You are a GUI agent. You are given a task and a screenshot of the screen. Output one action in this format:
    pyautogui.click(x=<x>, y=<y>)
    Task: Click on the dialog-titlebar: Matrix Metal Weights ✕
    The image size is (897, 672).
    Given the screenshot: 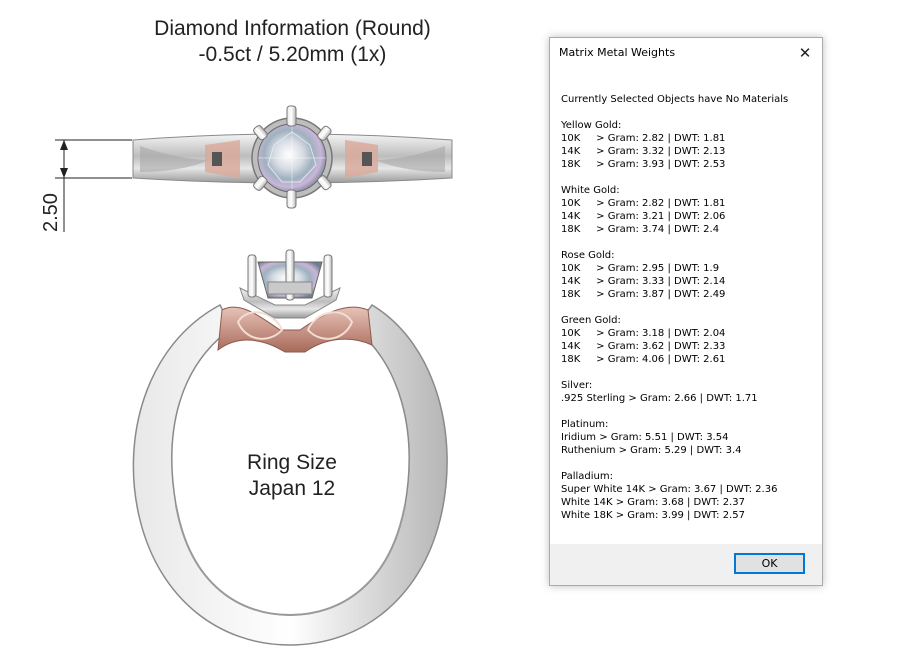 What is the action you would take?
    pyautogui.click(x=686, y=53)
    